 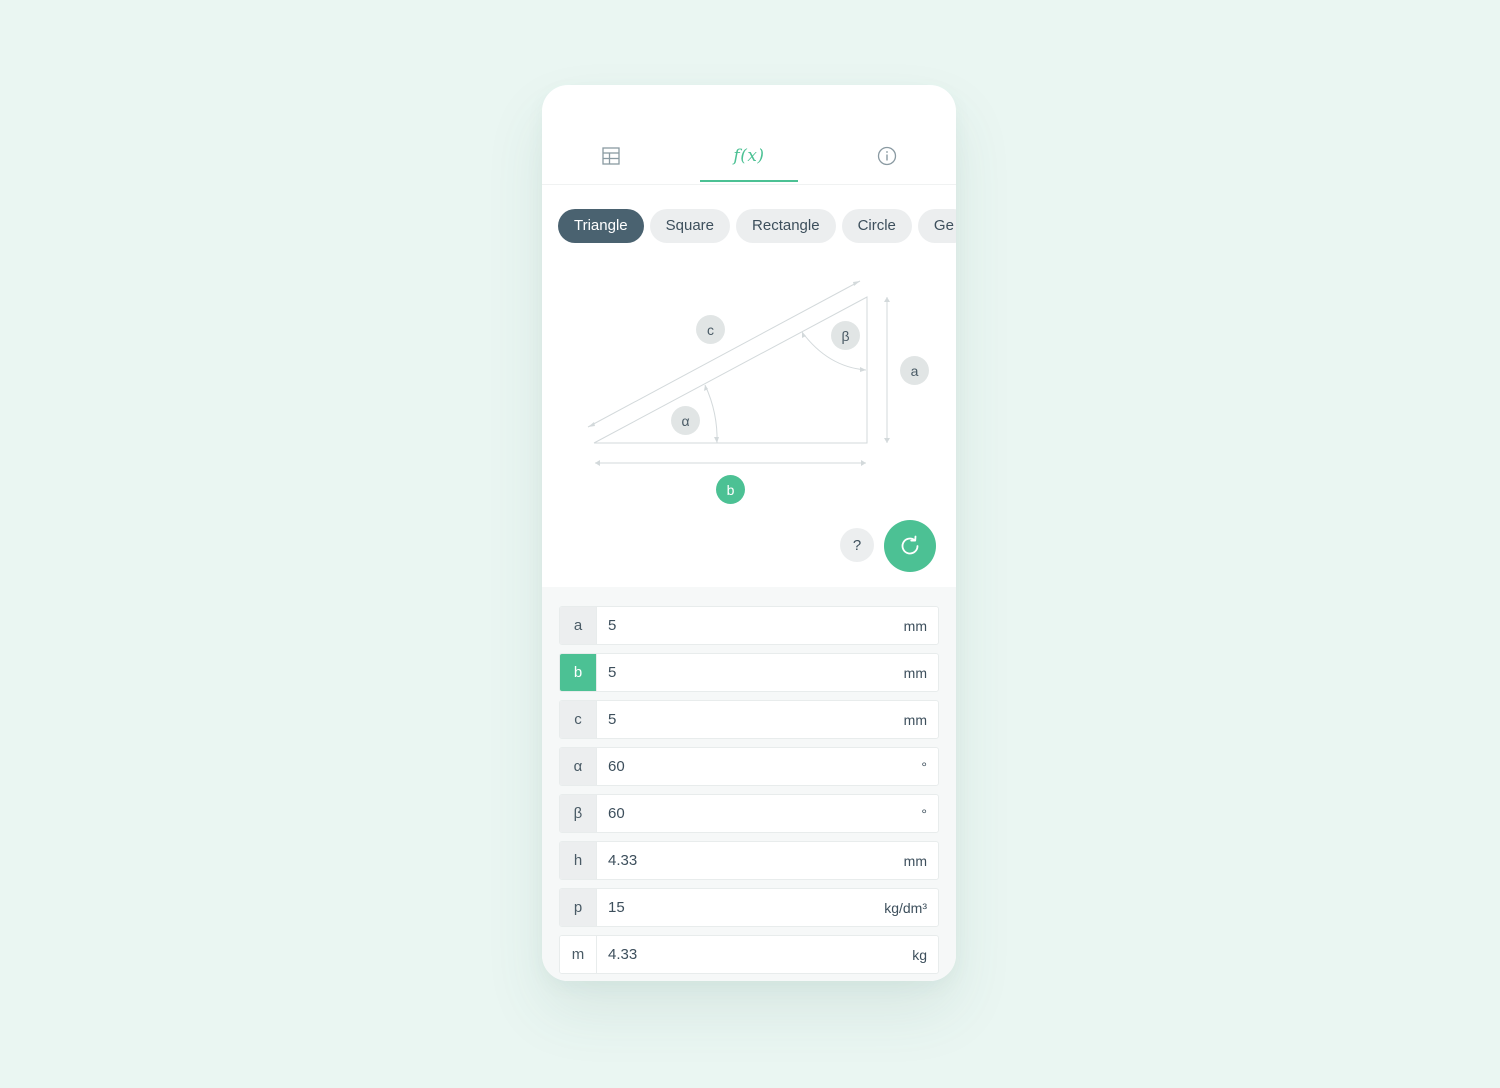 I want to click on field-m-unit: kg, so click(x=919, y=954).